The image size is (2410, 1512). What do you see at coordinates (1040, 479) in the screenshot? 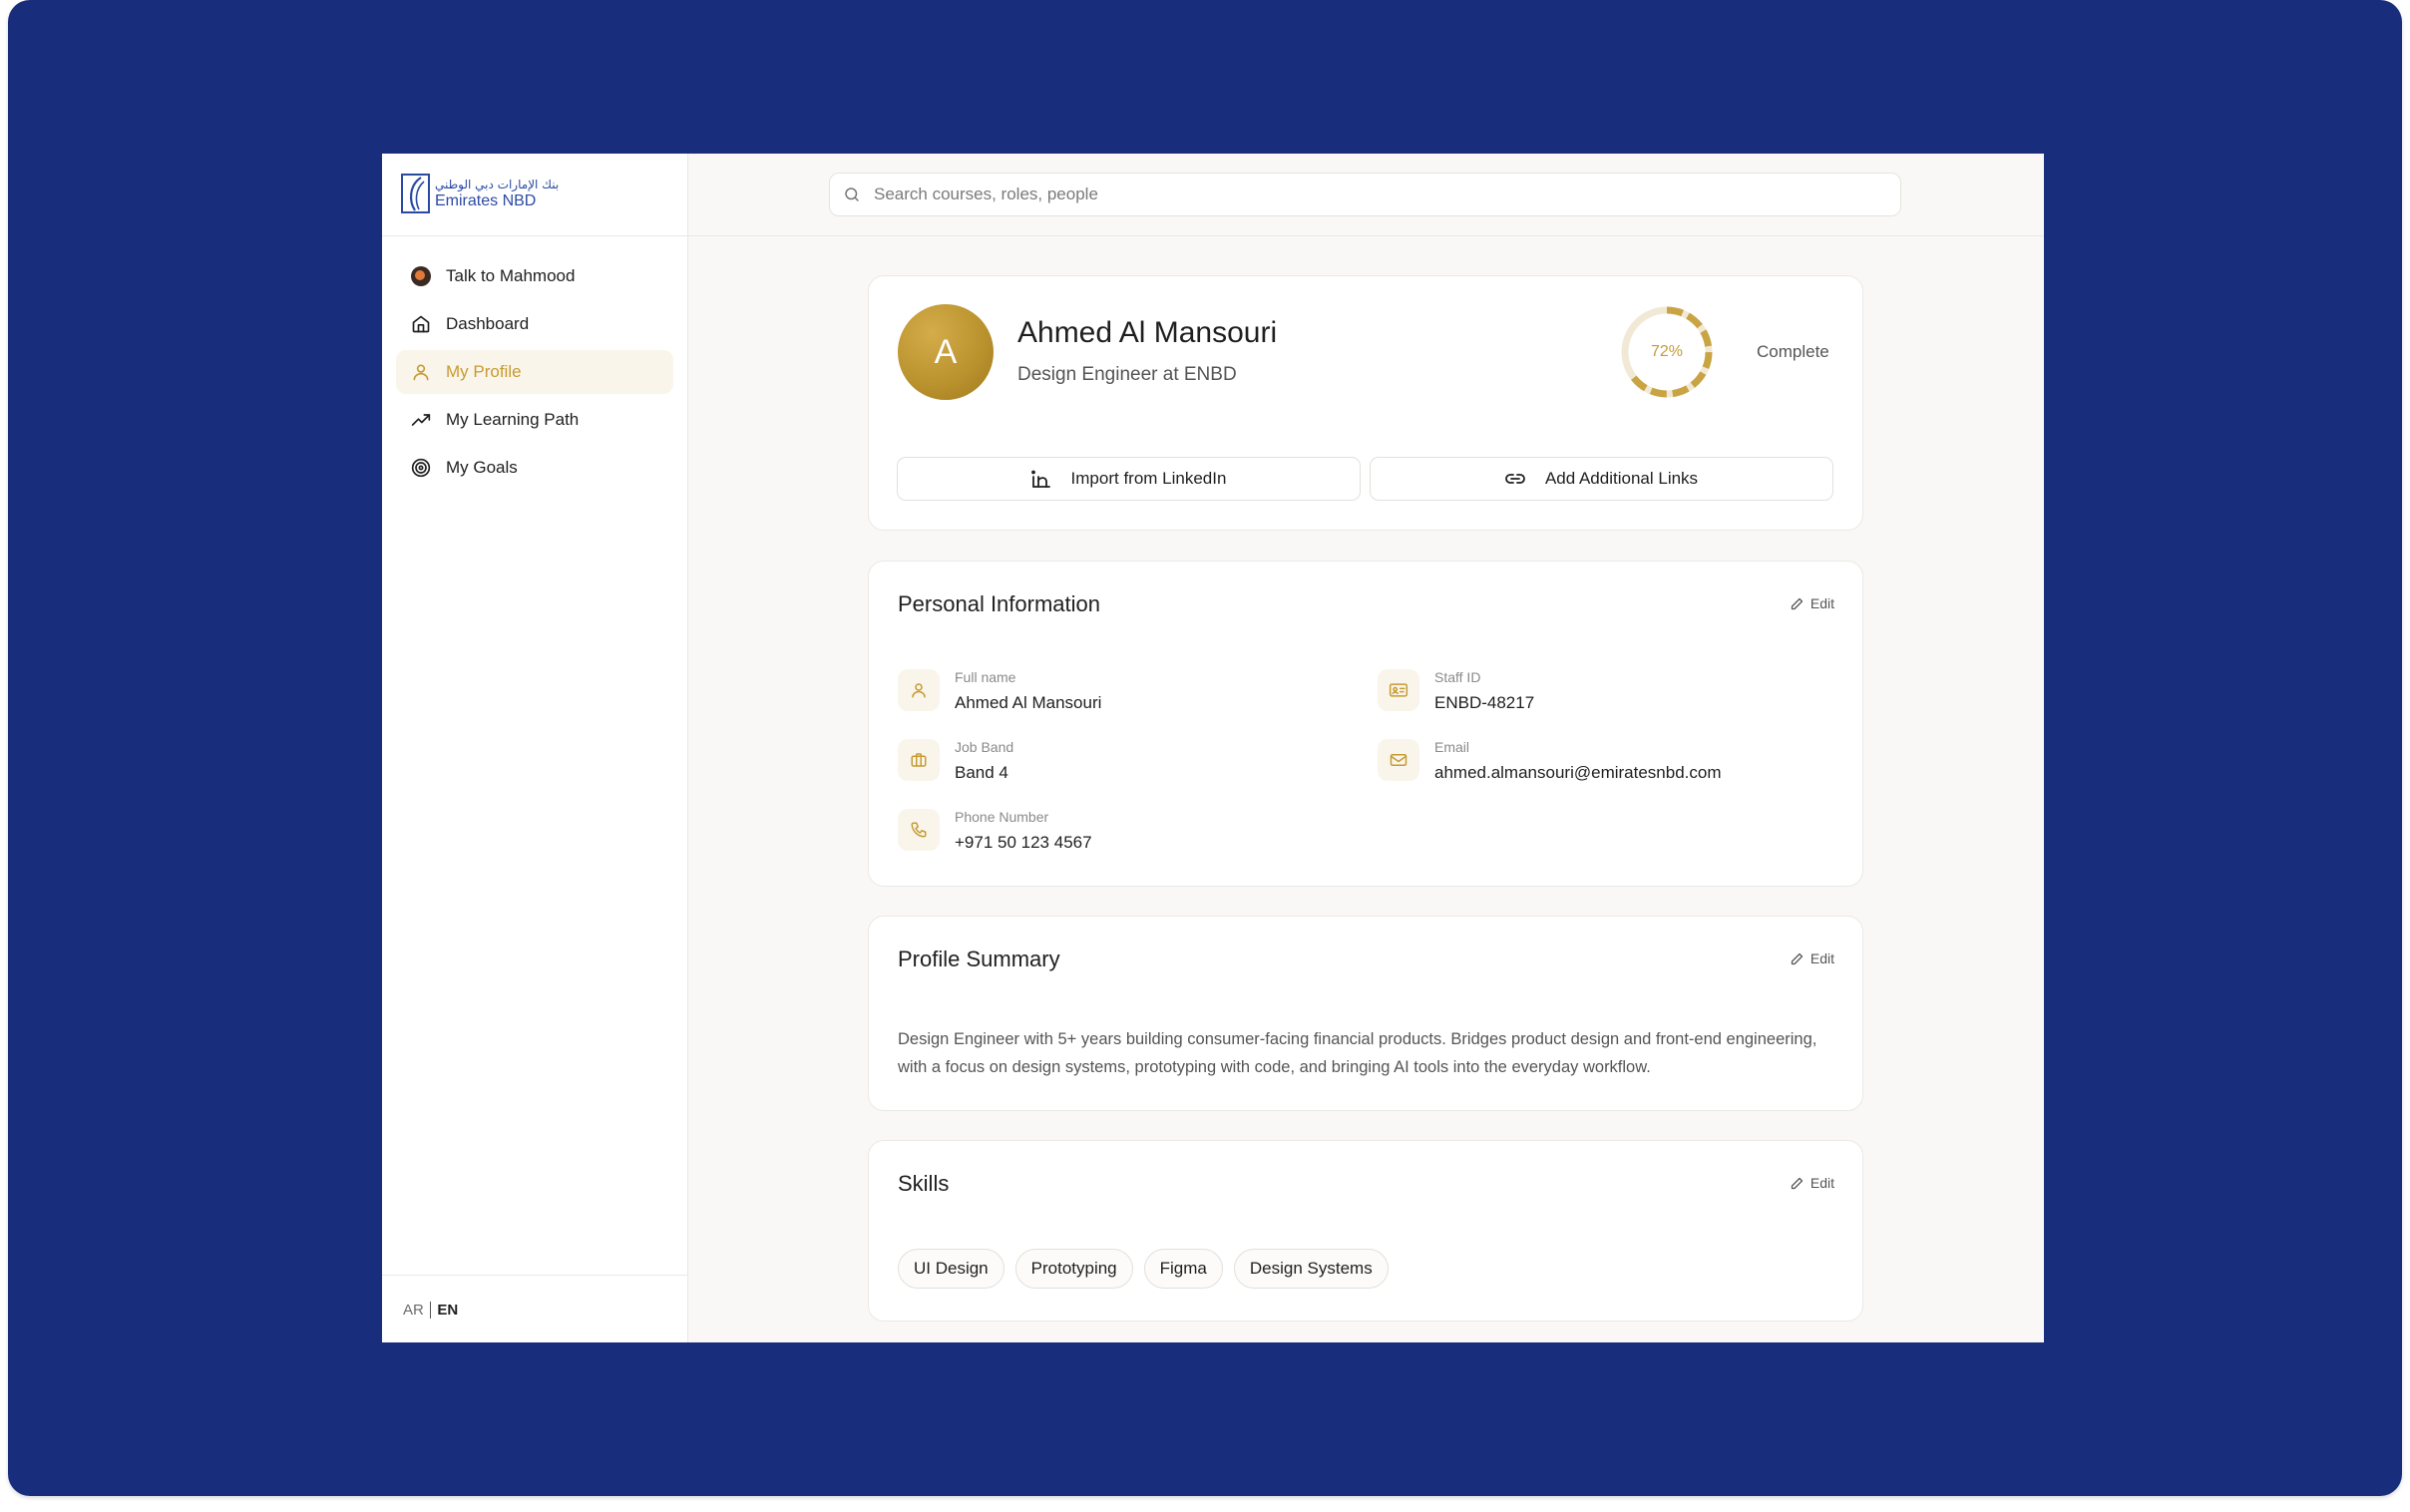
I see `linkedin-icon` at bounding box center [1040, 479].